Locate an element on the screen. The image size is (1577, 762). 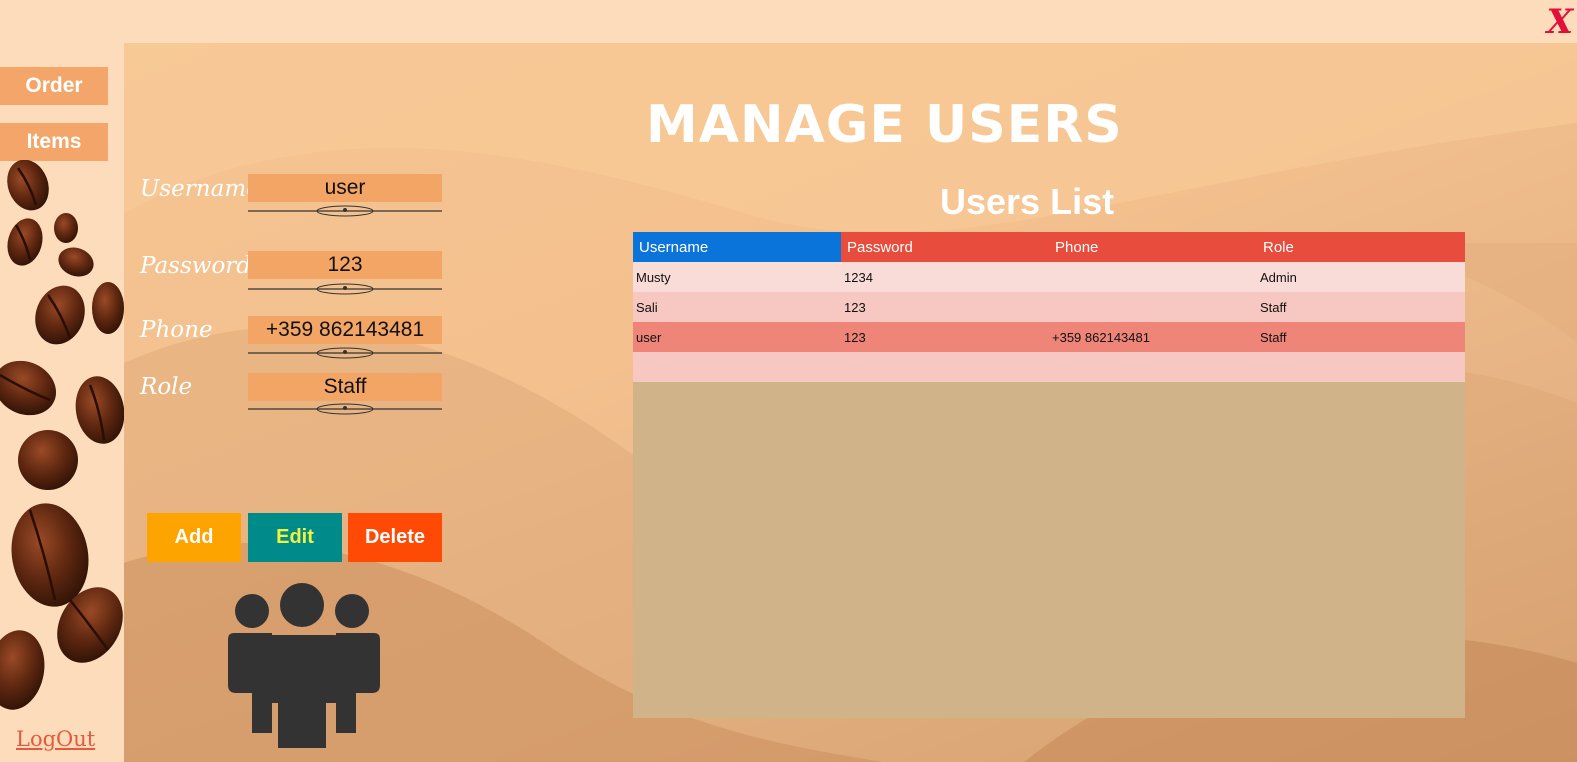
table-row-new is located at coordinates (1049, 367).